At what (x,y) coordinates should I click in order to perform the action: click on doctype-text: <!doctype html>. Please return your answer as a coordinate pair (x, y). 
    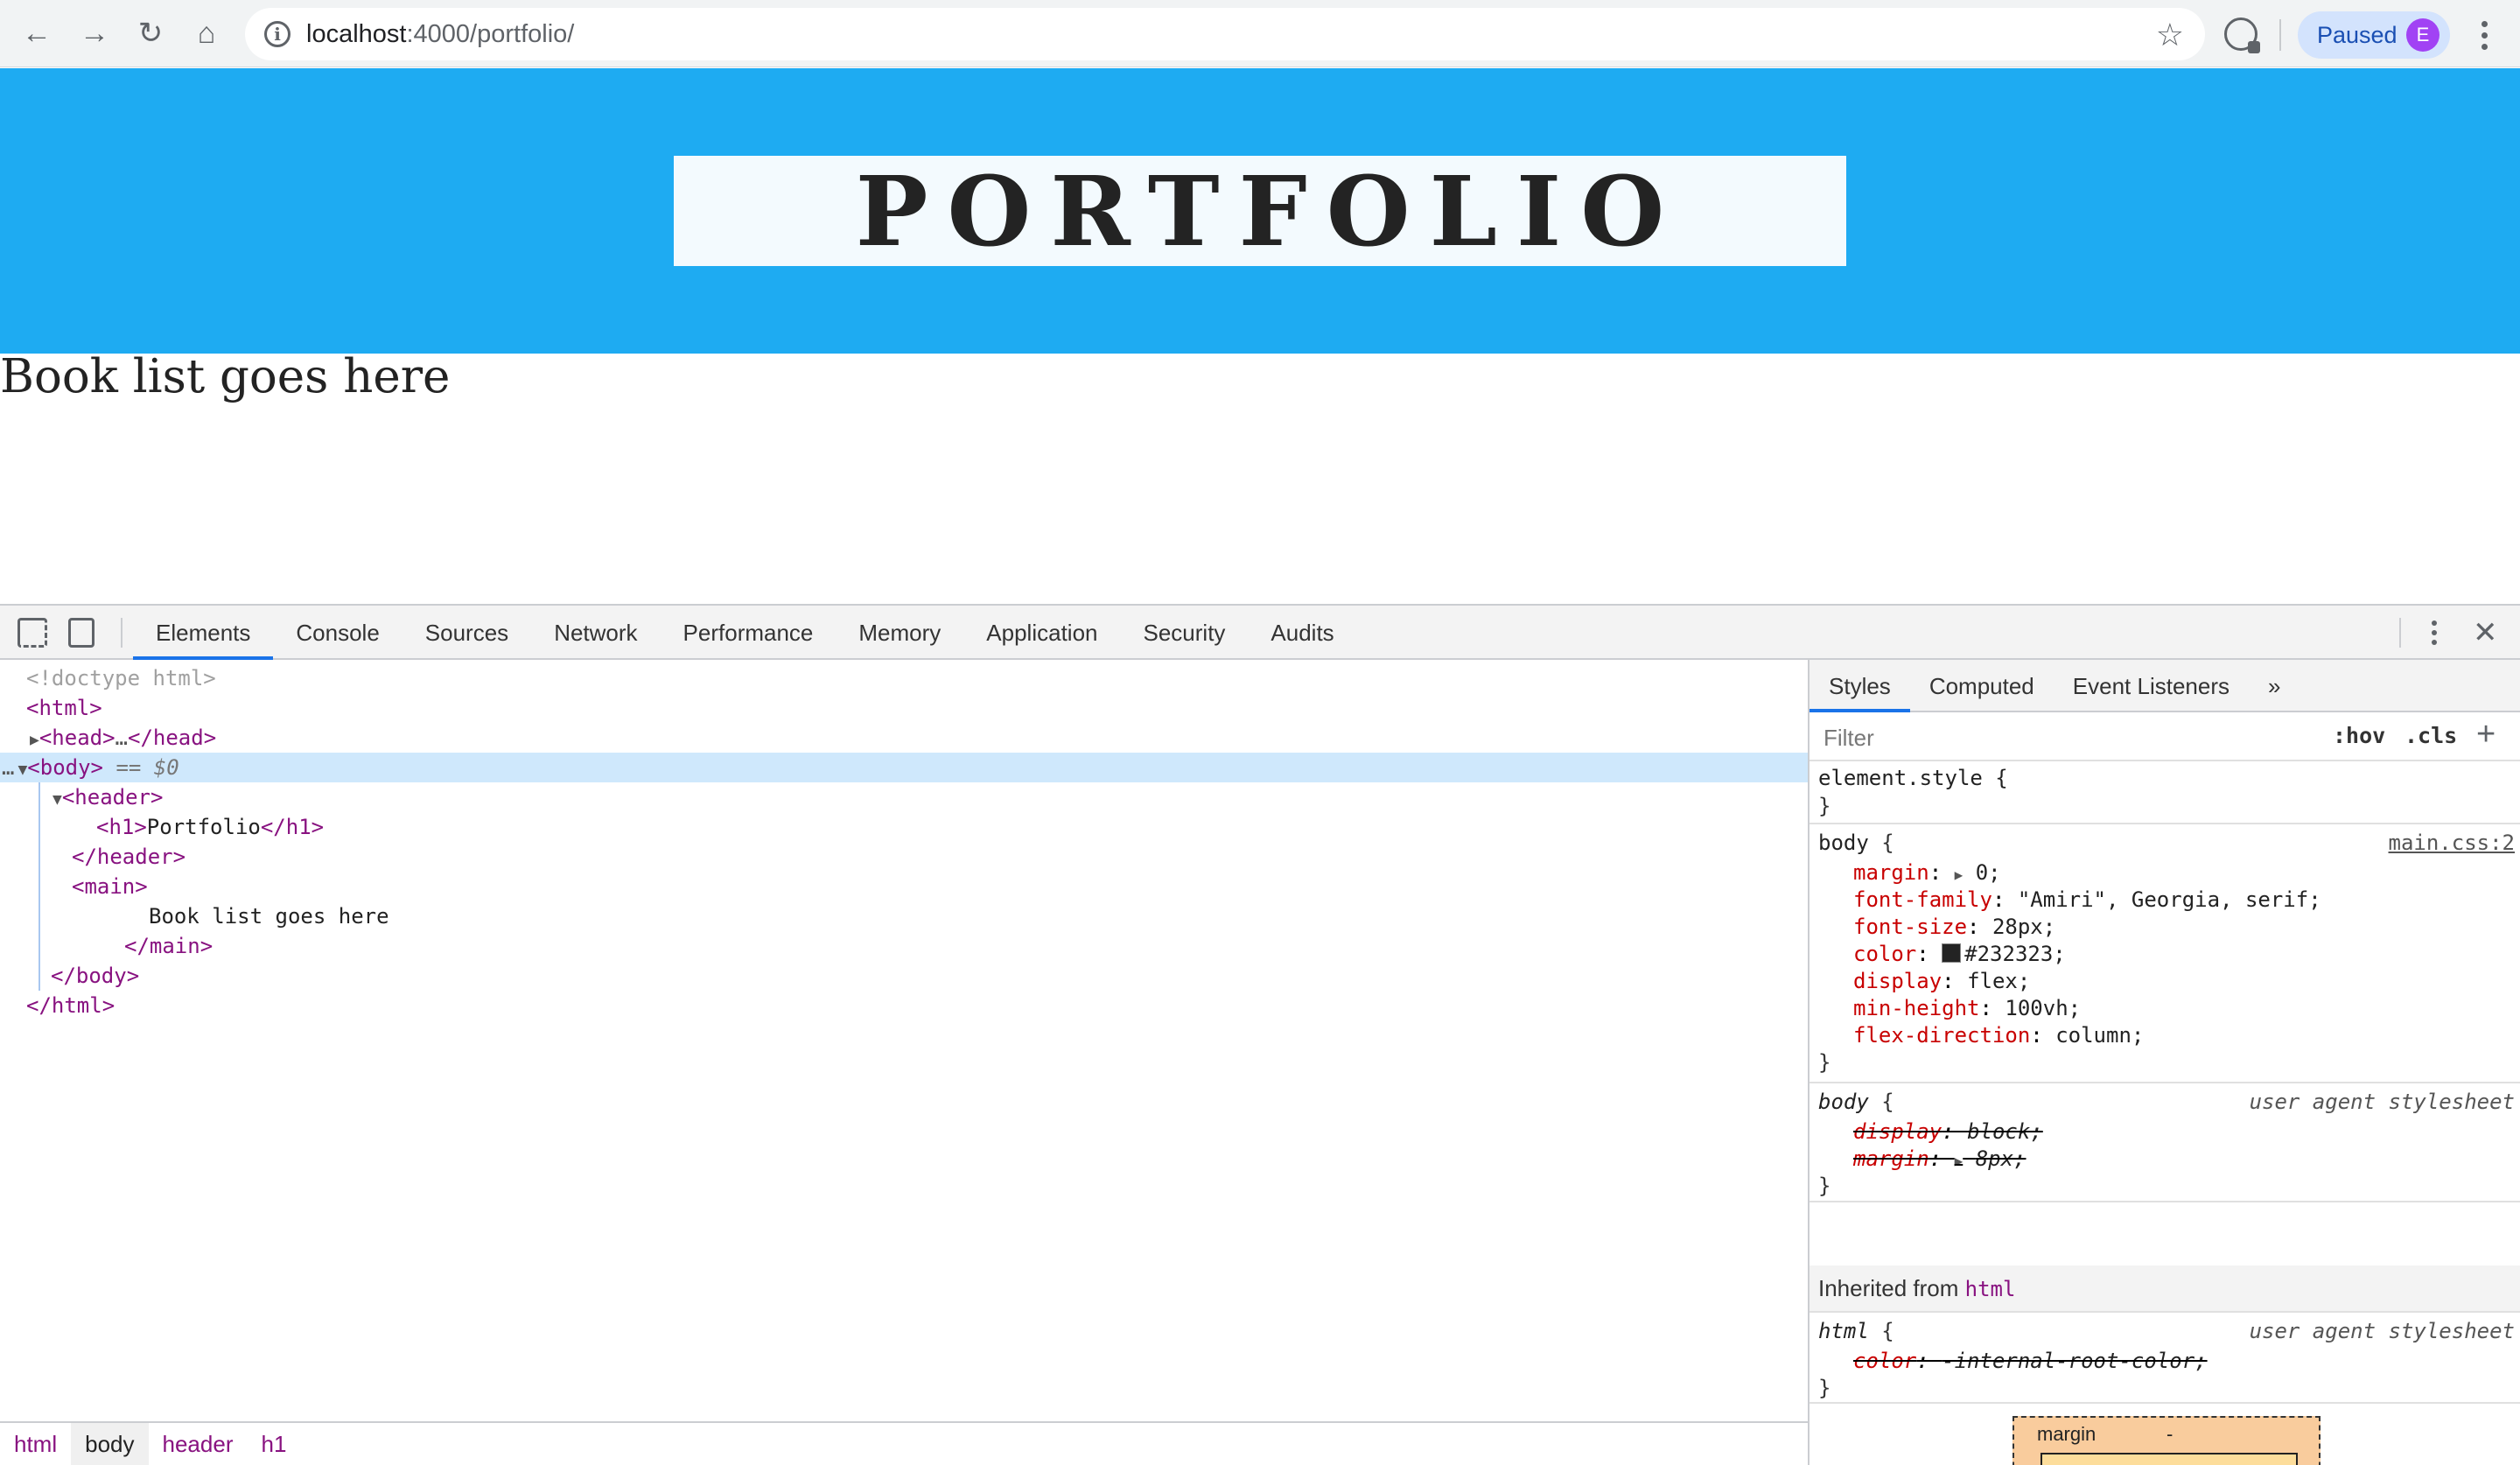
    Looking at the image, I should click on (121, 678).